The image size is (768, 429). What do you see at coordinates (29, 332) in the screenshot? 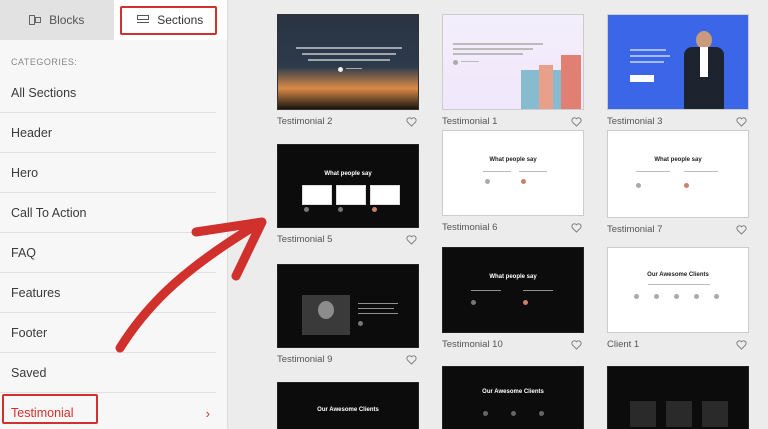
I see `category-label: Footer` at bounding box center [29, 332].